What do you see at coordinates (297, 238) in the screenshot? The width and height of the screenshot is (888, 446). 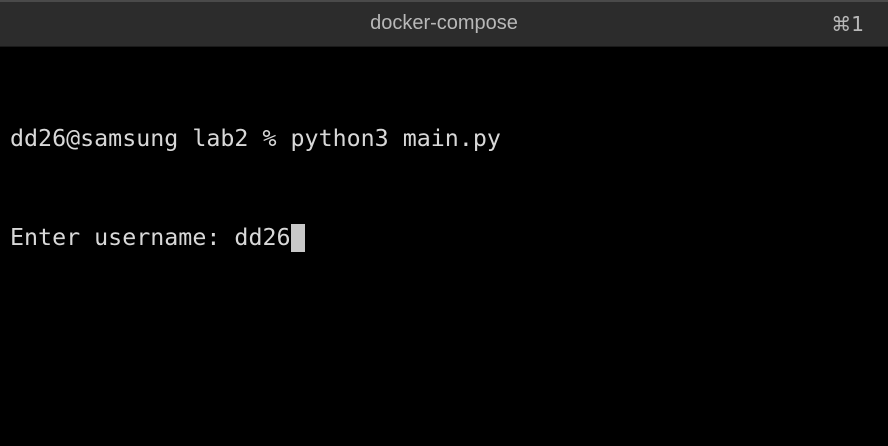 I see `text-cursor` at bounding box center [297, 238].